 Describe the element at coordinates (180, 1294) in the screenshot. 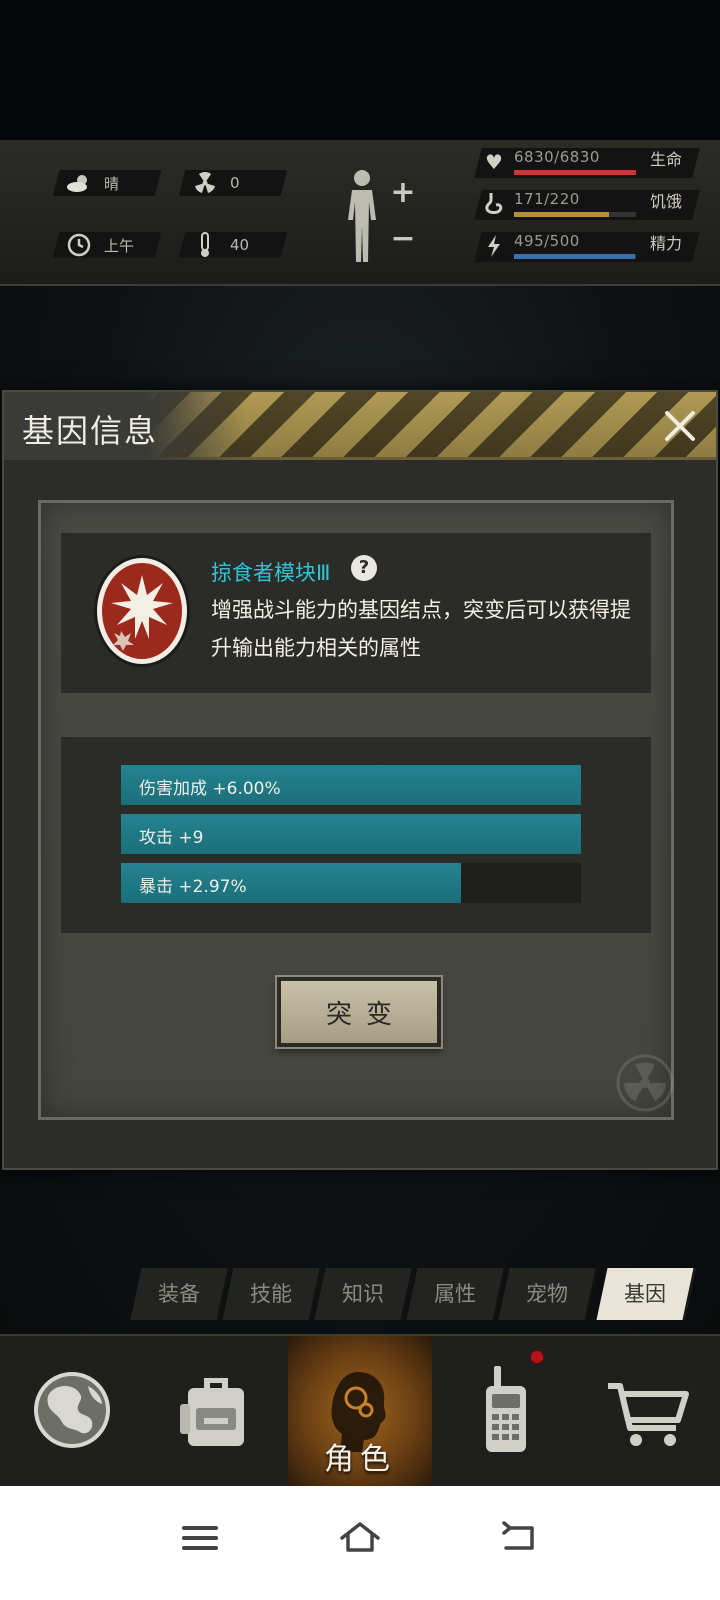

I see `tab-equipment: 装备` at that location.